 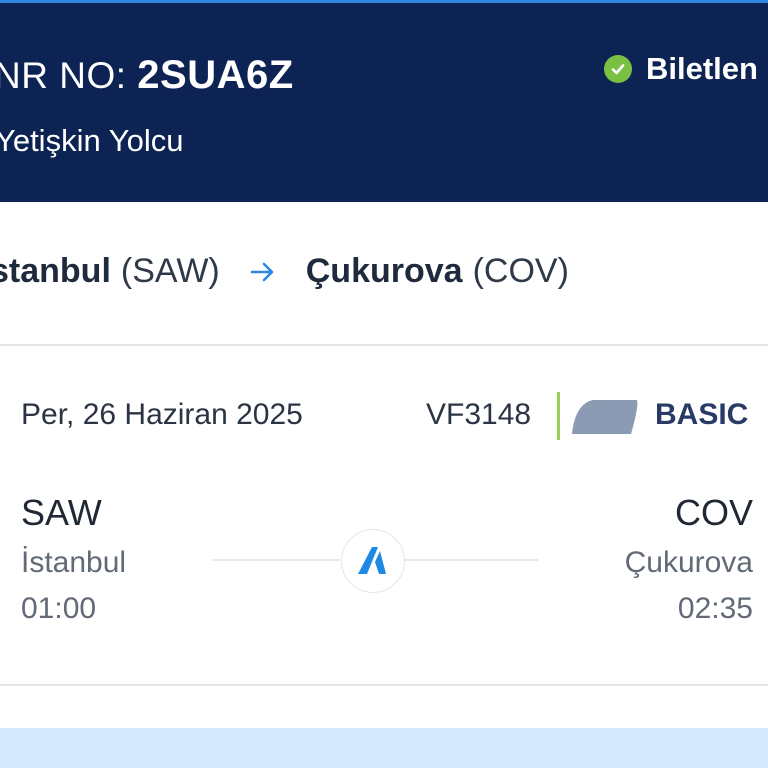 What do you see at coordinates (384, 271) in the screenshot?
I see `route-destination-city: Çukurova` at bounding box center [384, 271].